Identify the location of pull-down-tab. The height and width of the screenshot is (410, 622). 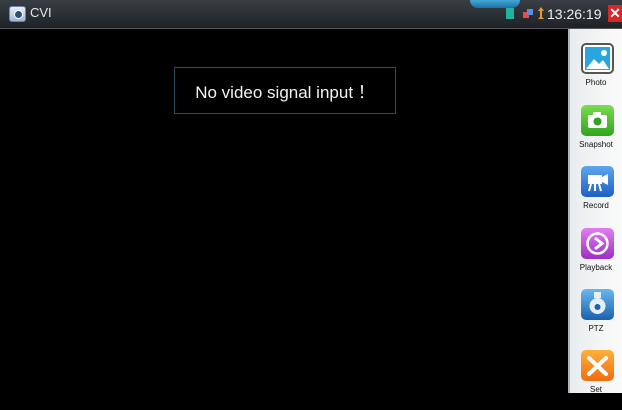
(495, 4).